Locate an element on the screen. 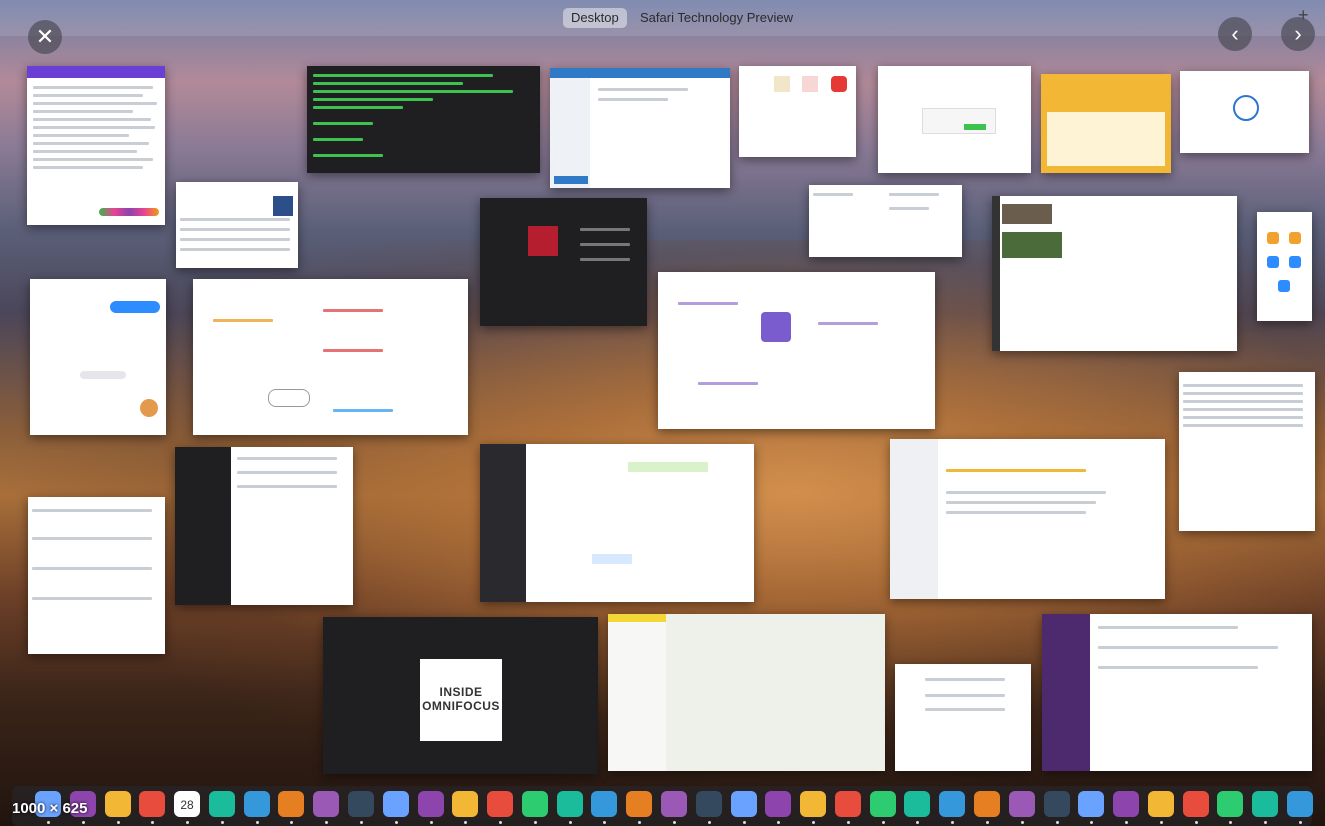 The image size is (1325, 826). window-calendar is located at coordinates (617, 523).